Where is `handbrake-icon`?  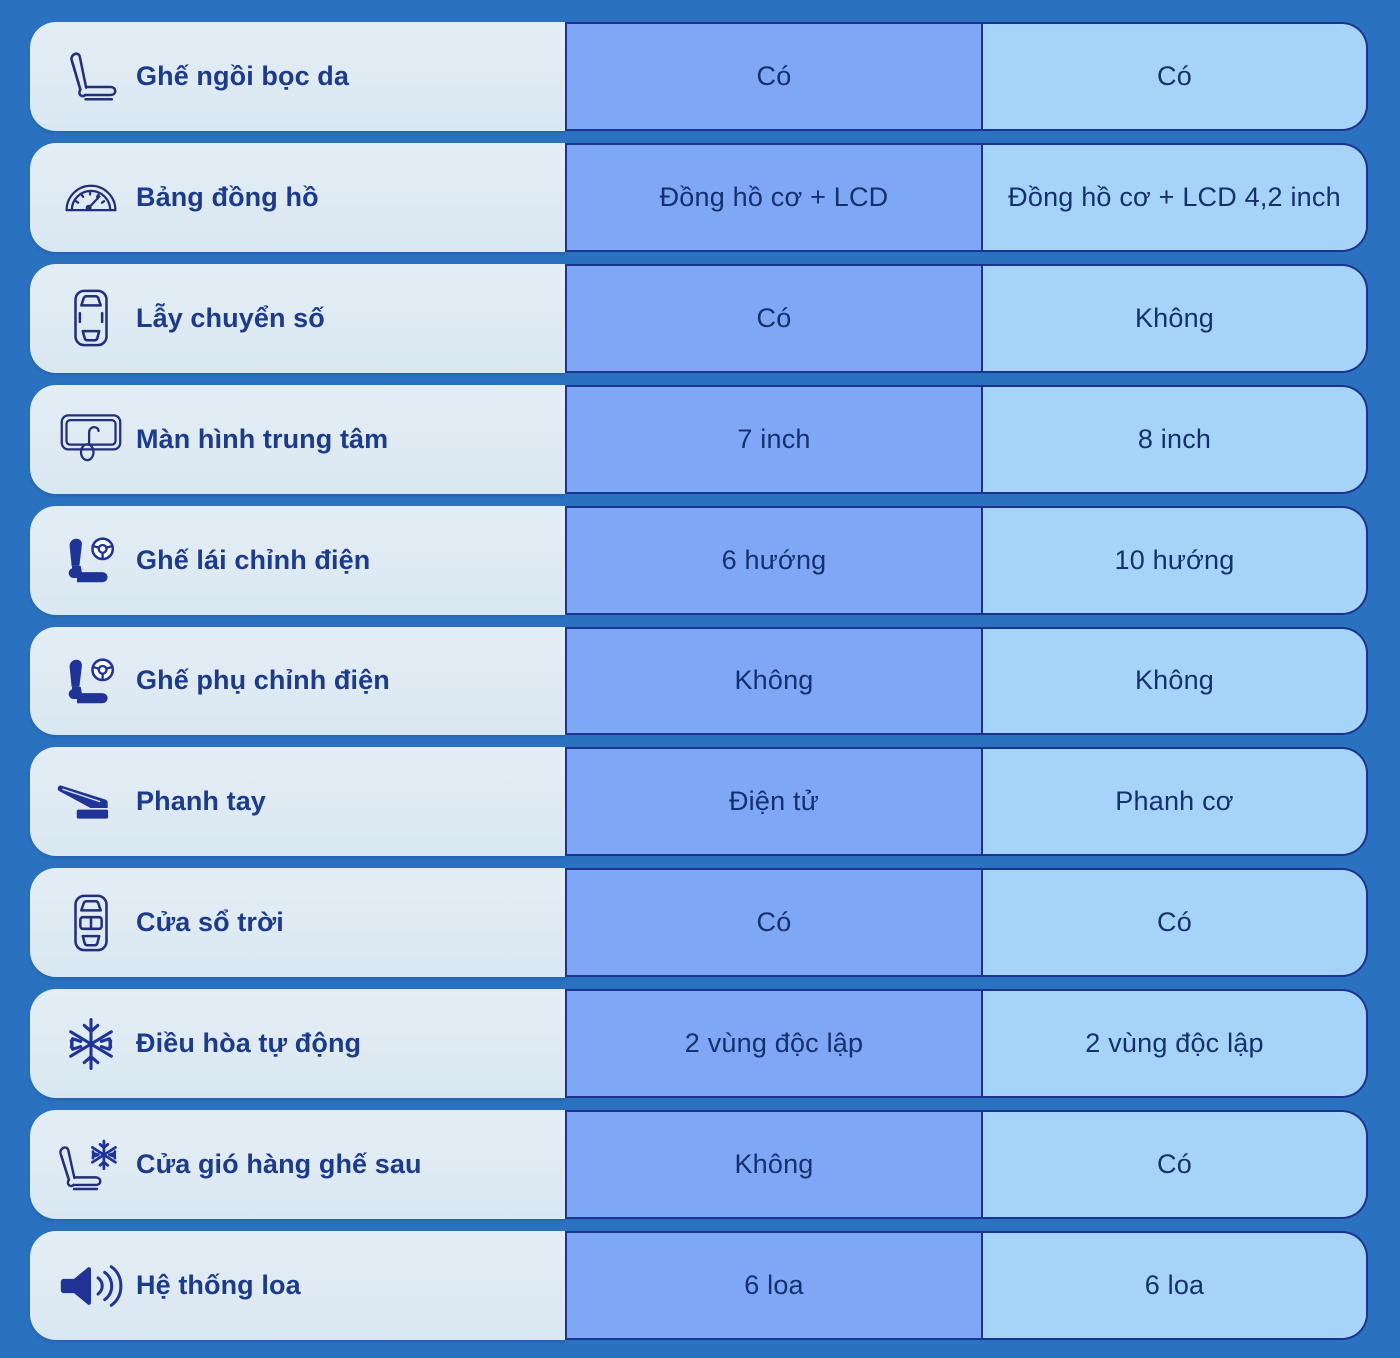 handbrake-icon is located at coordinates (91, 802).